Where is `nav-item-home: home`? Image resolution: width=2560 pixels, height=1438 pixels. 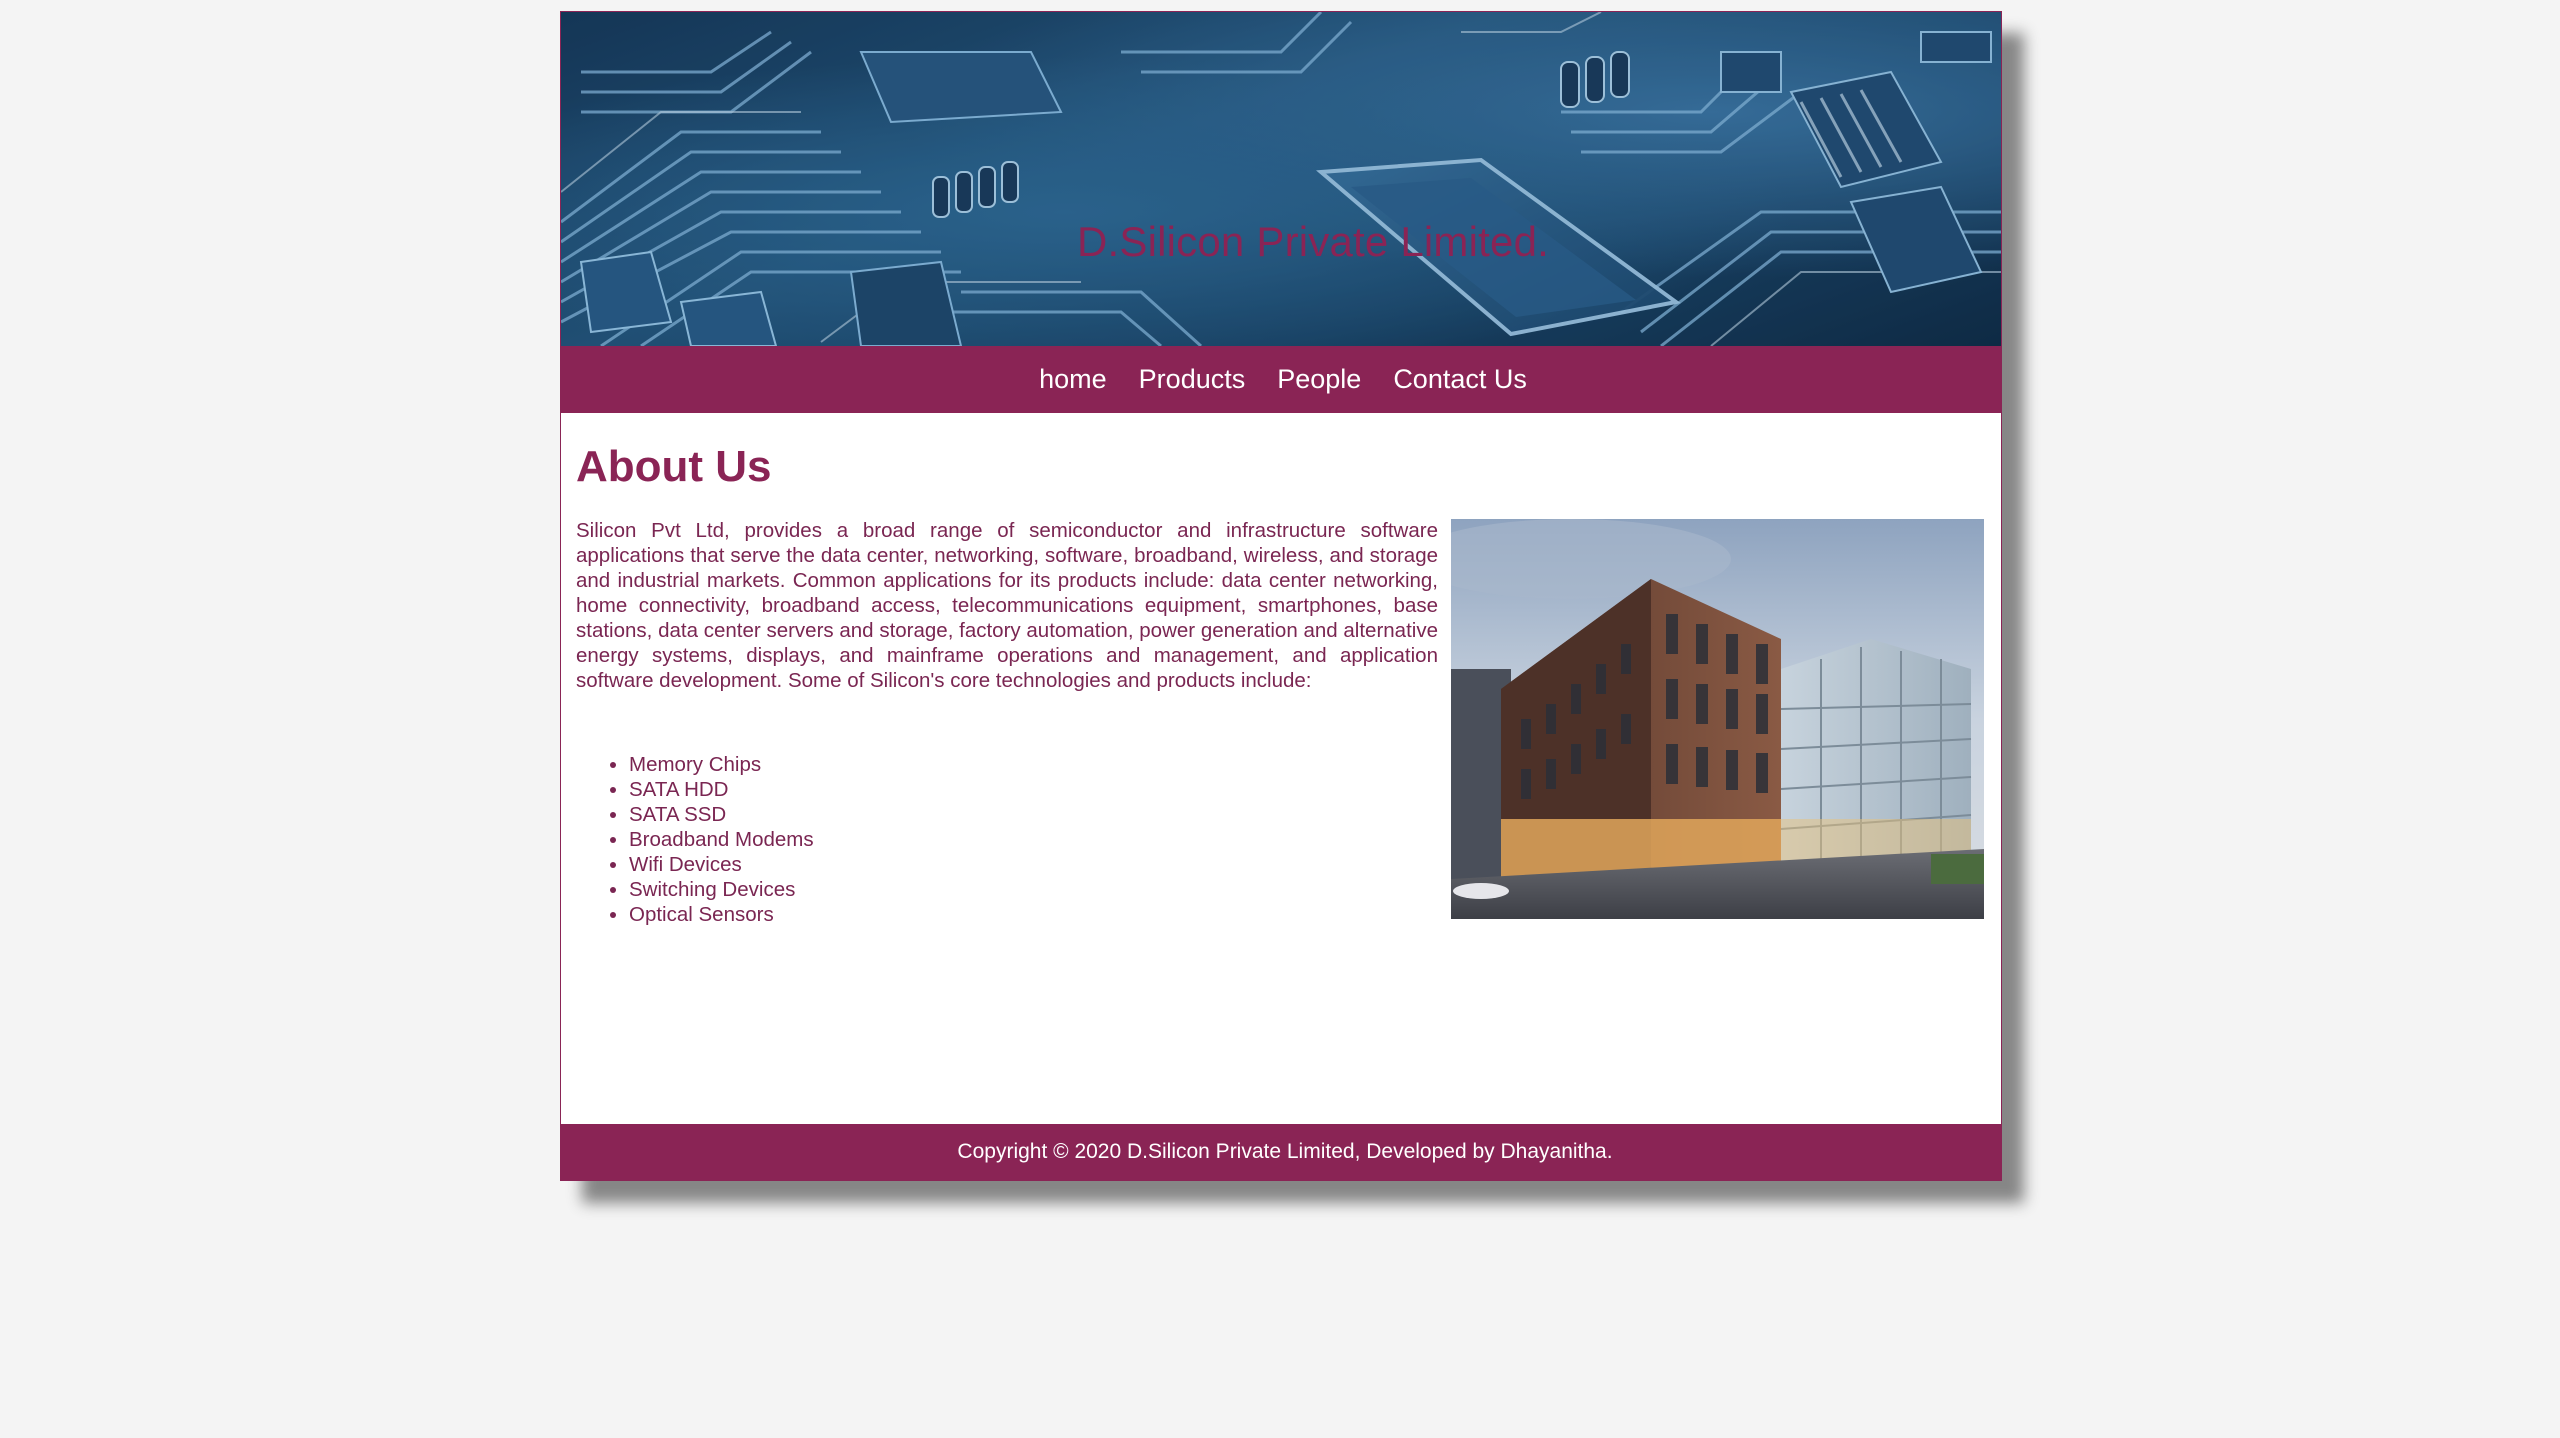 nav-item-home: home is located at coordinates (1073, 379).